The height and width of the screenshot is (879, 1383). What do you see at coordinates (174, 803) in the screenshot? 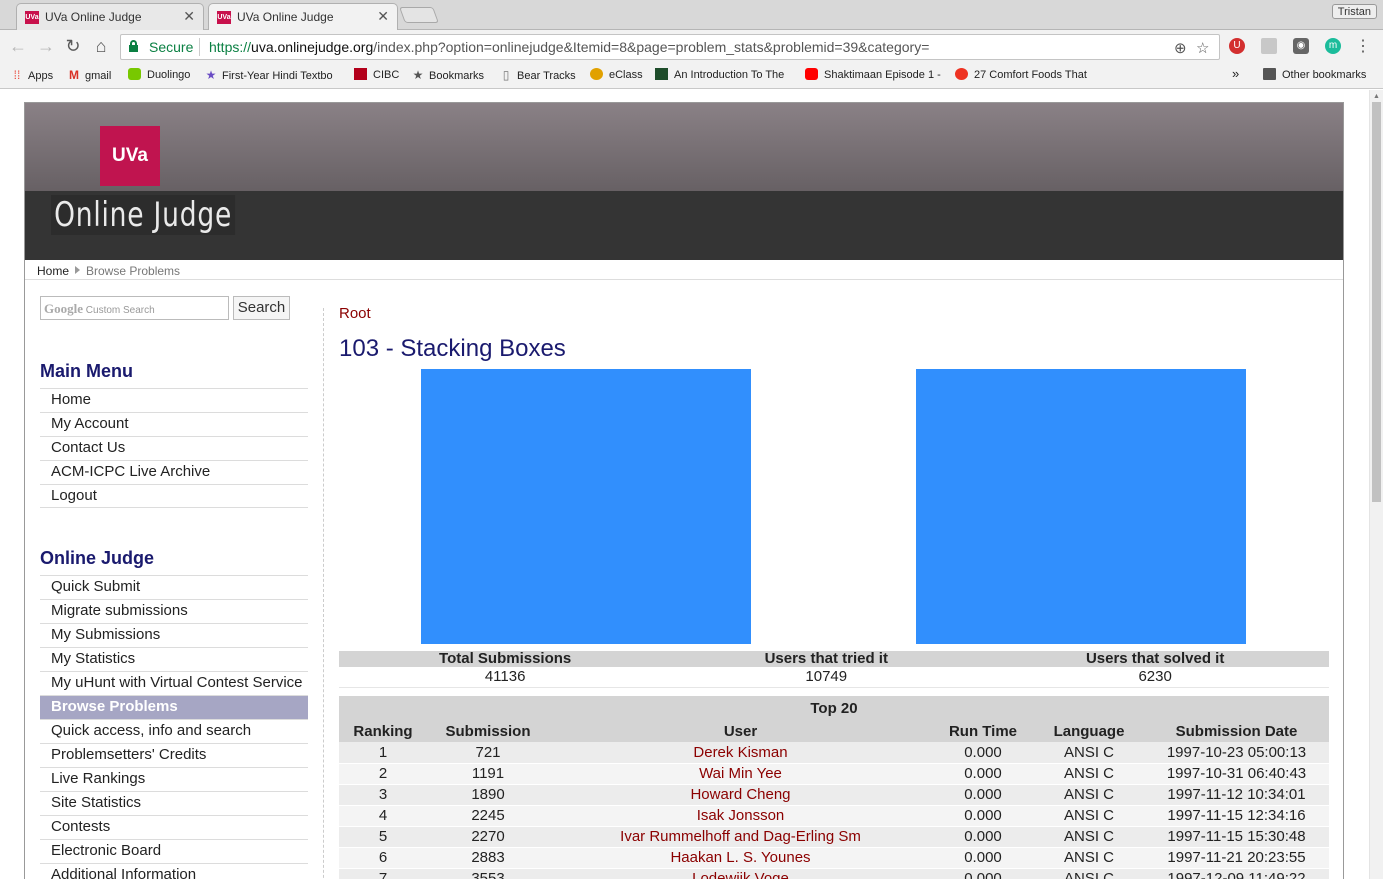
I see `menu-item-site-statistics: Site Statistics` at bounding box center [174, 803].